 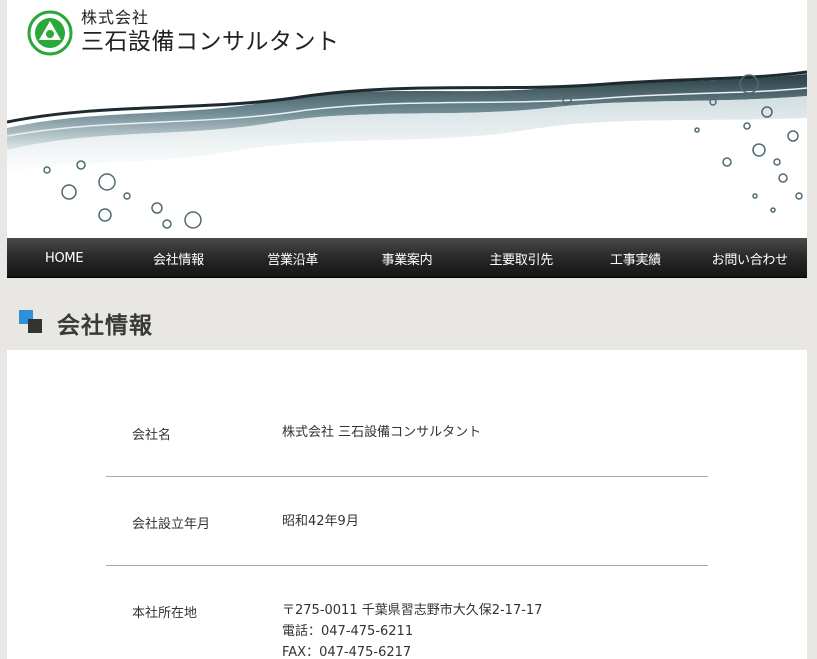 I want to click on table-row: 会社名 株式会社 三石設備コンサルタント, so click(x=407, y=433).